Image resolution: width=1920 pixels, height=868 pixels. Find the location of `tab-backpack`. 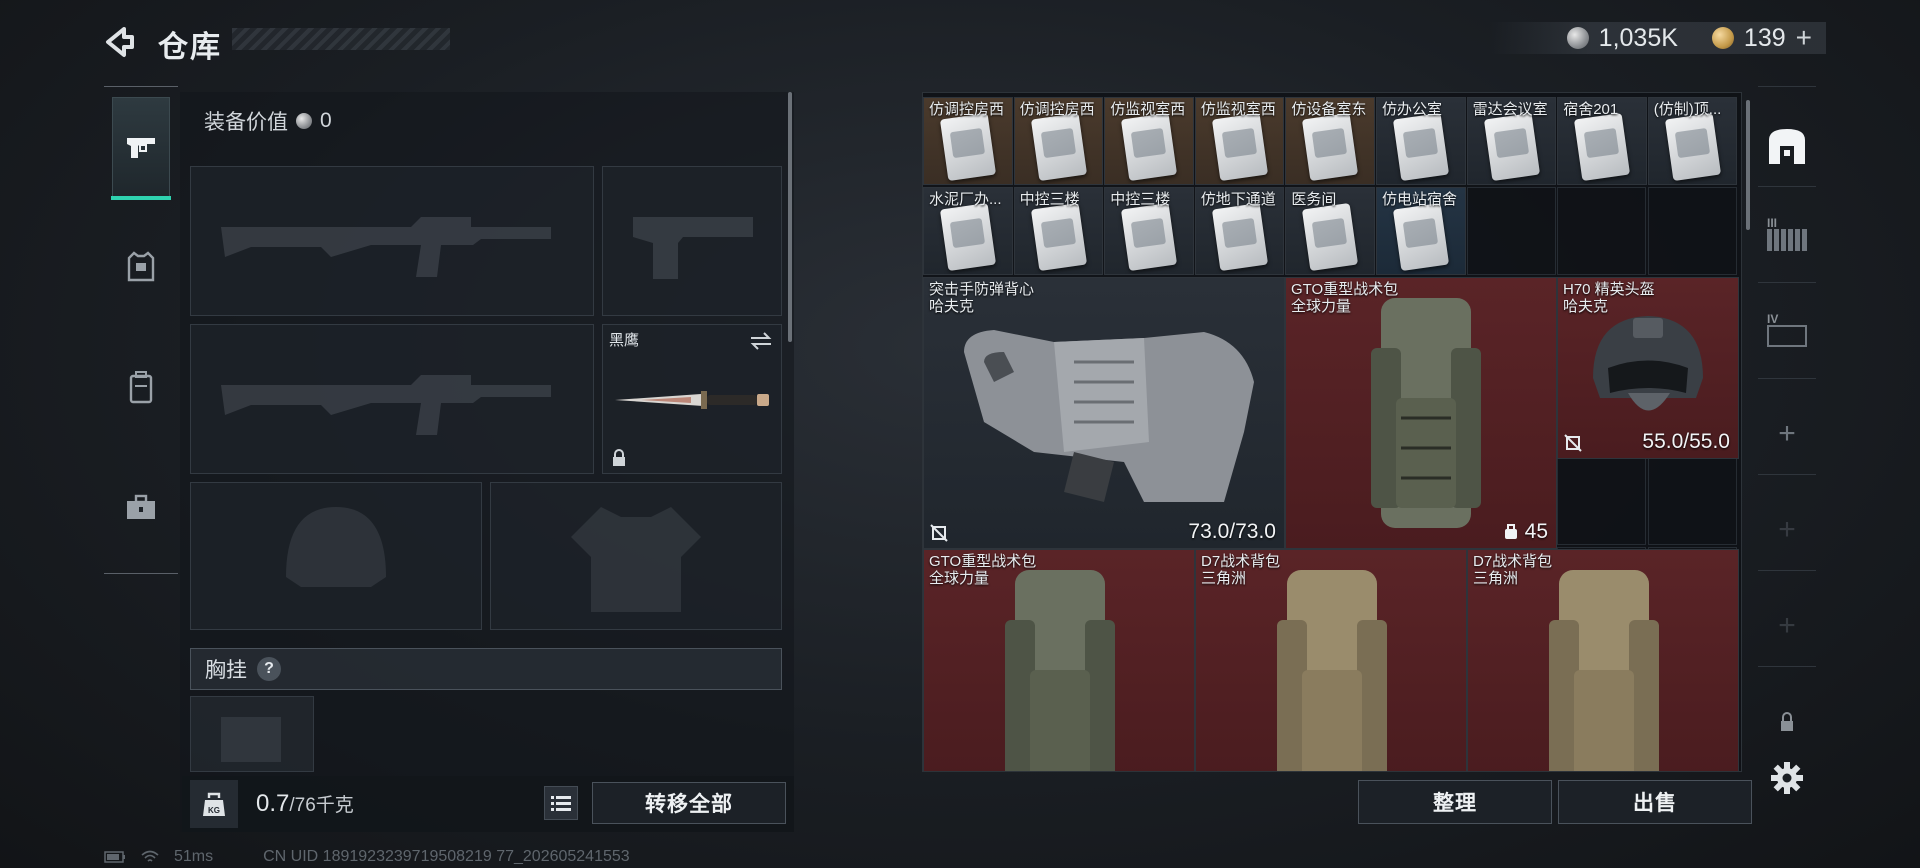

tab-backpack is located at coordinates (141, 387).